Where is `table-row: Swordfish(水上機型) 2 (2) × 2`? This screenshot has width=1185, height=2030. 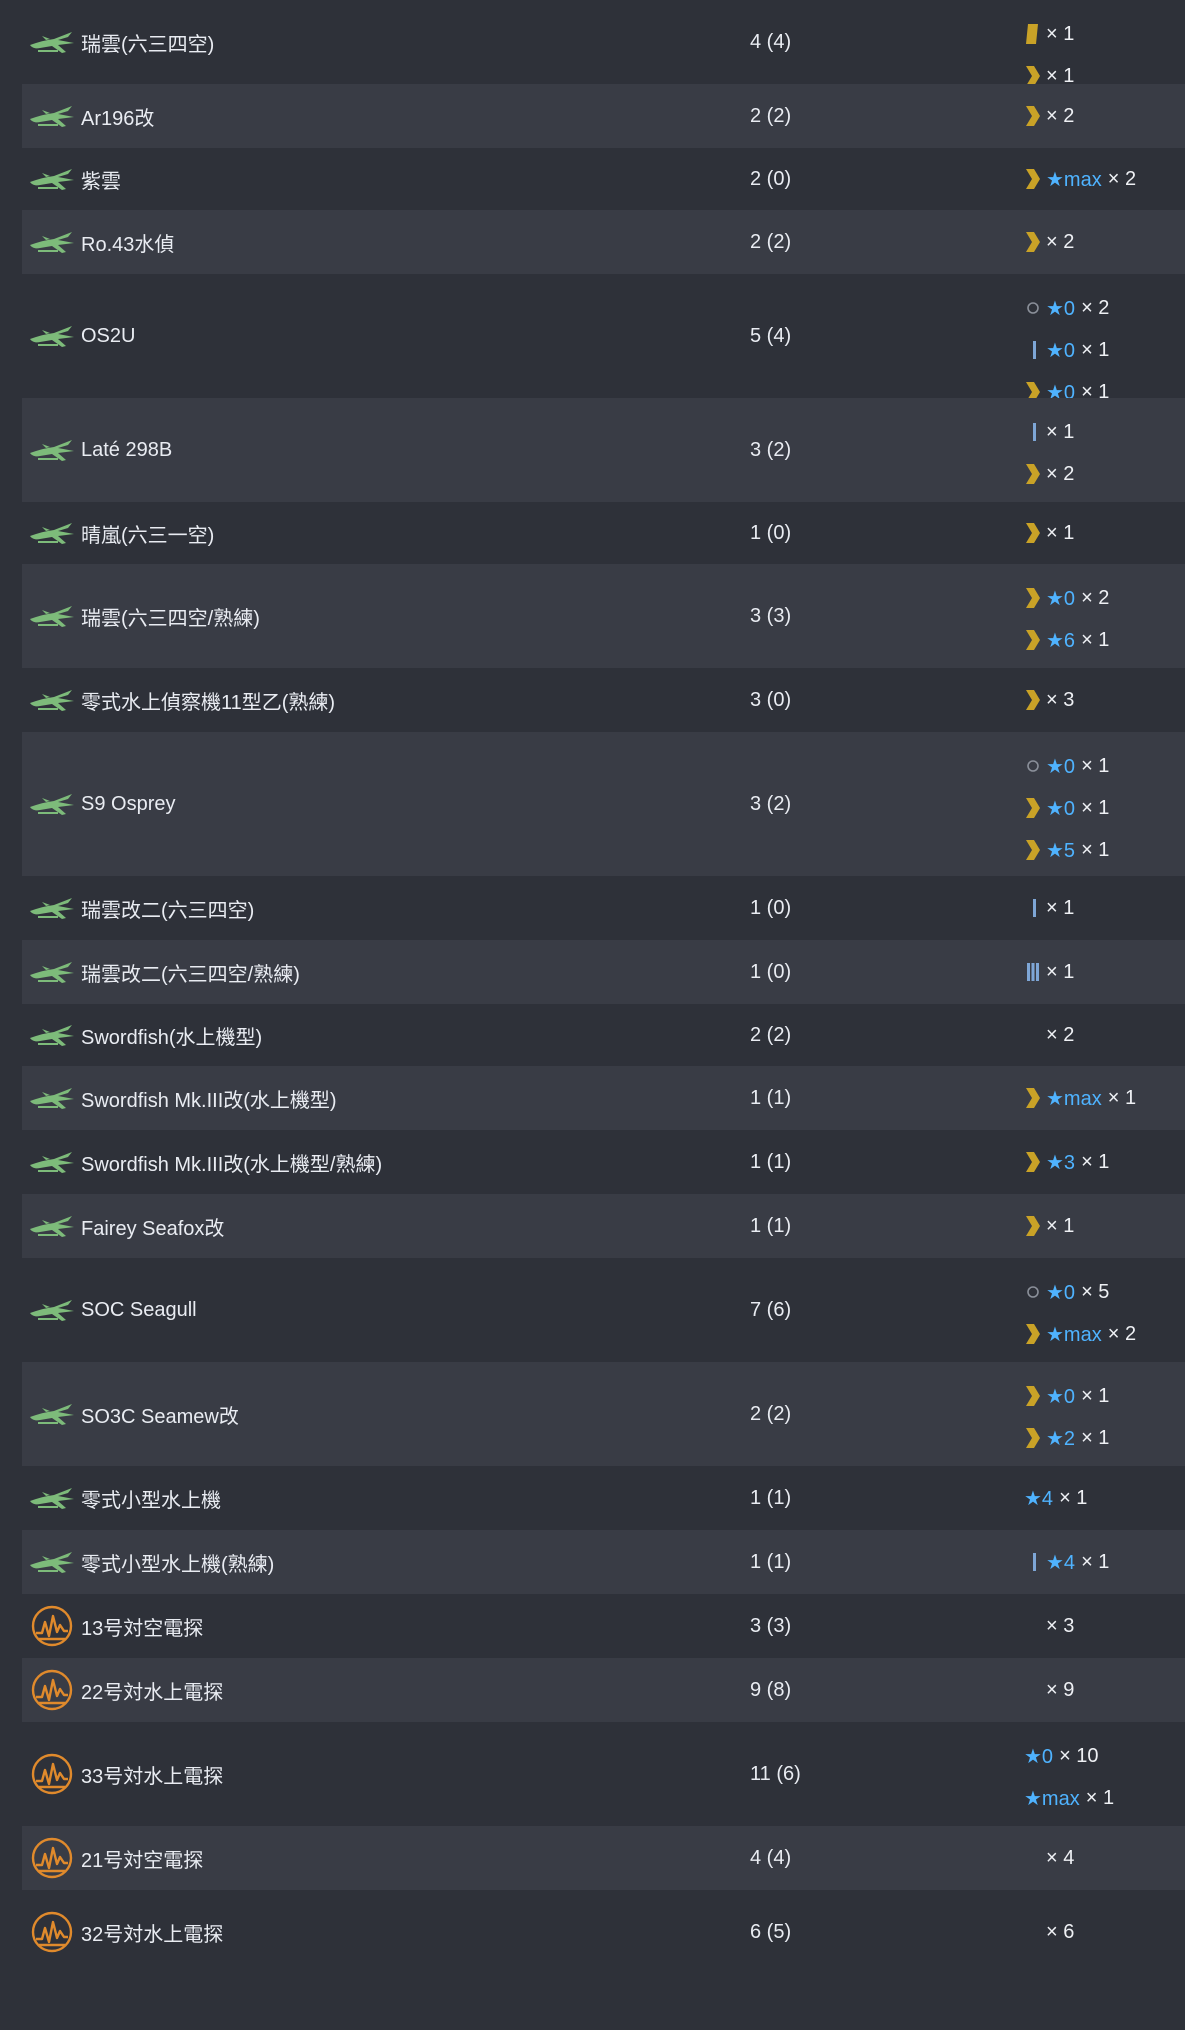 table-row: Swordfish(水上機型) 2 (2) × 2 is located at coordinates (603, 1035).